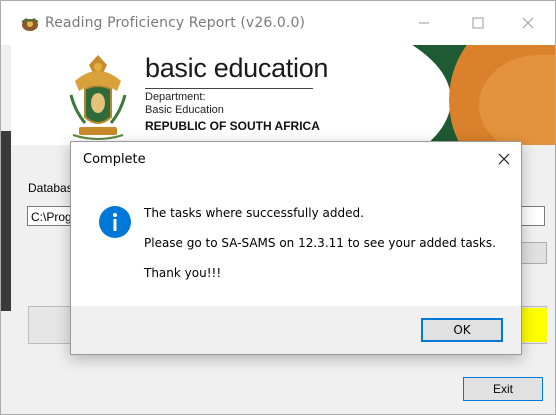 The width and height of the screenshot is (556, 415). What do you see at coordinates (184, 110) in the screenshot?
I see `department-name: Basic Education` at bounding box center [184, 110].